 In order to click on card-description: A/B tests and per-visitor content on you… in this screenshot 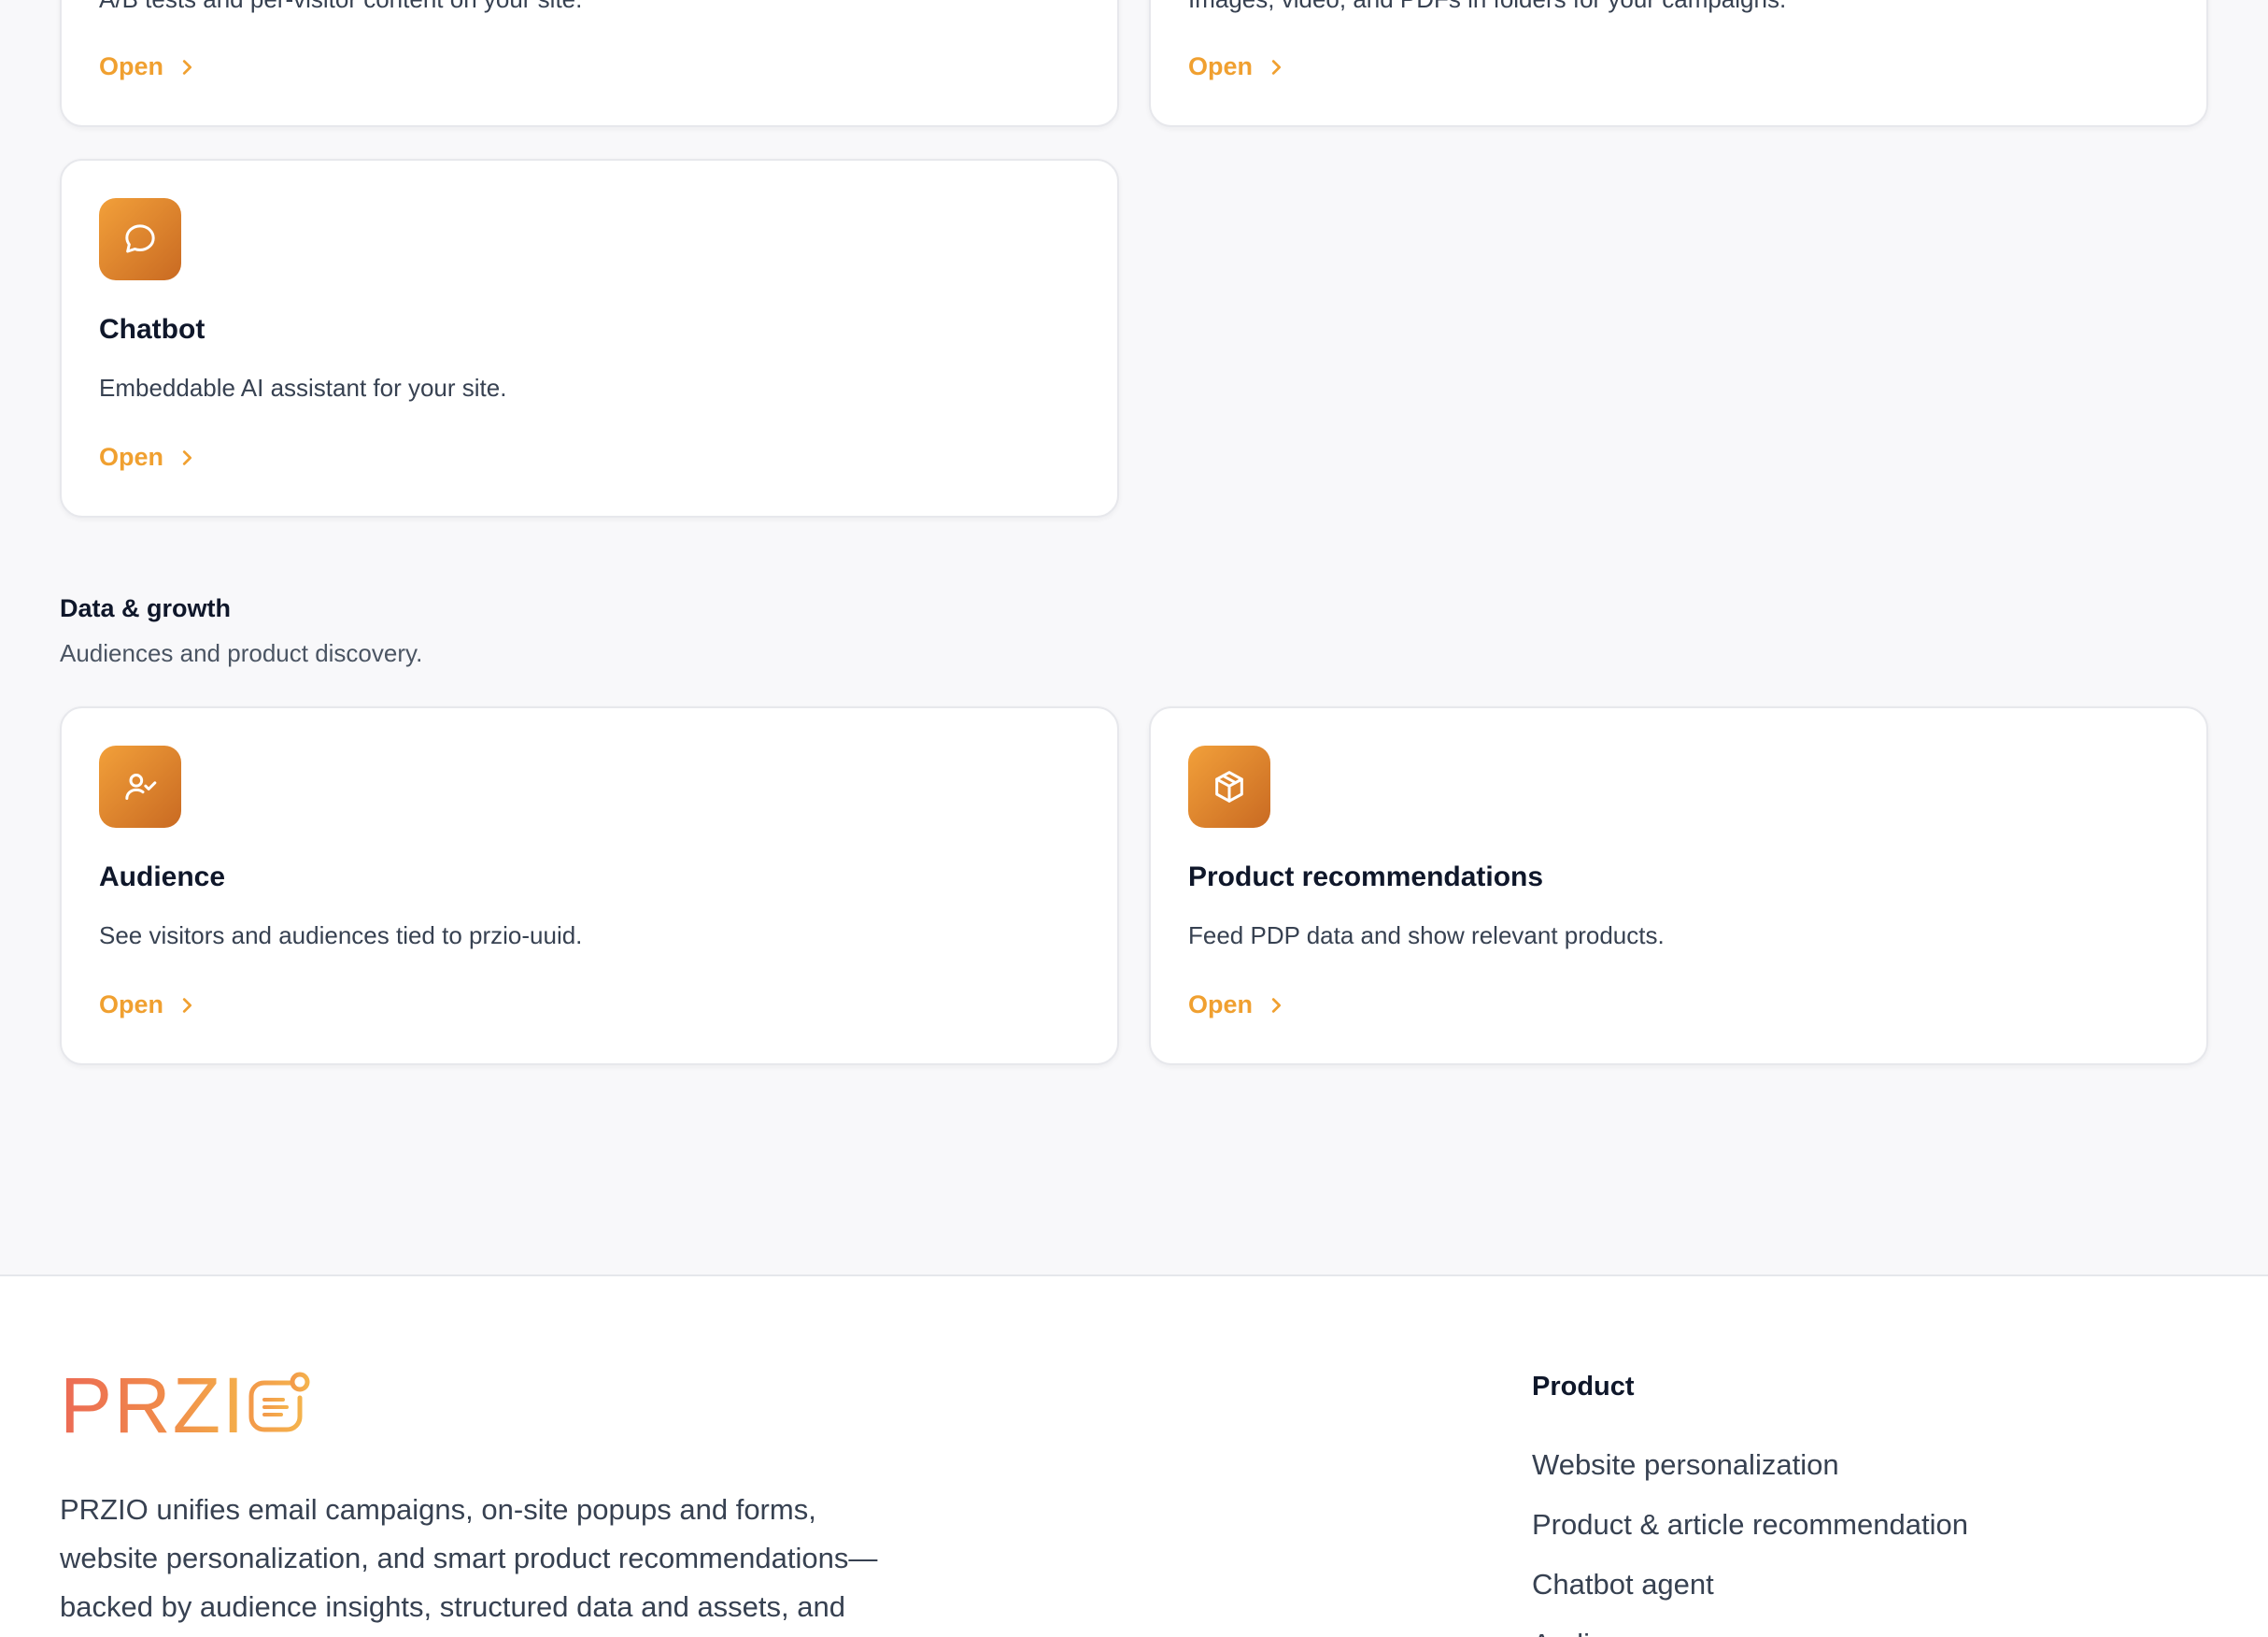, I will do `click(340, 7)`.